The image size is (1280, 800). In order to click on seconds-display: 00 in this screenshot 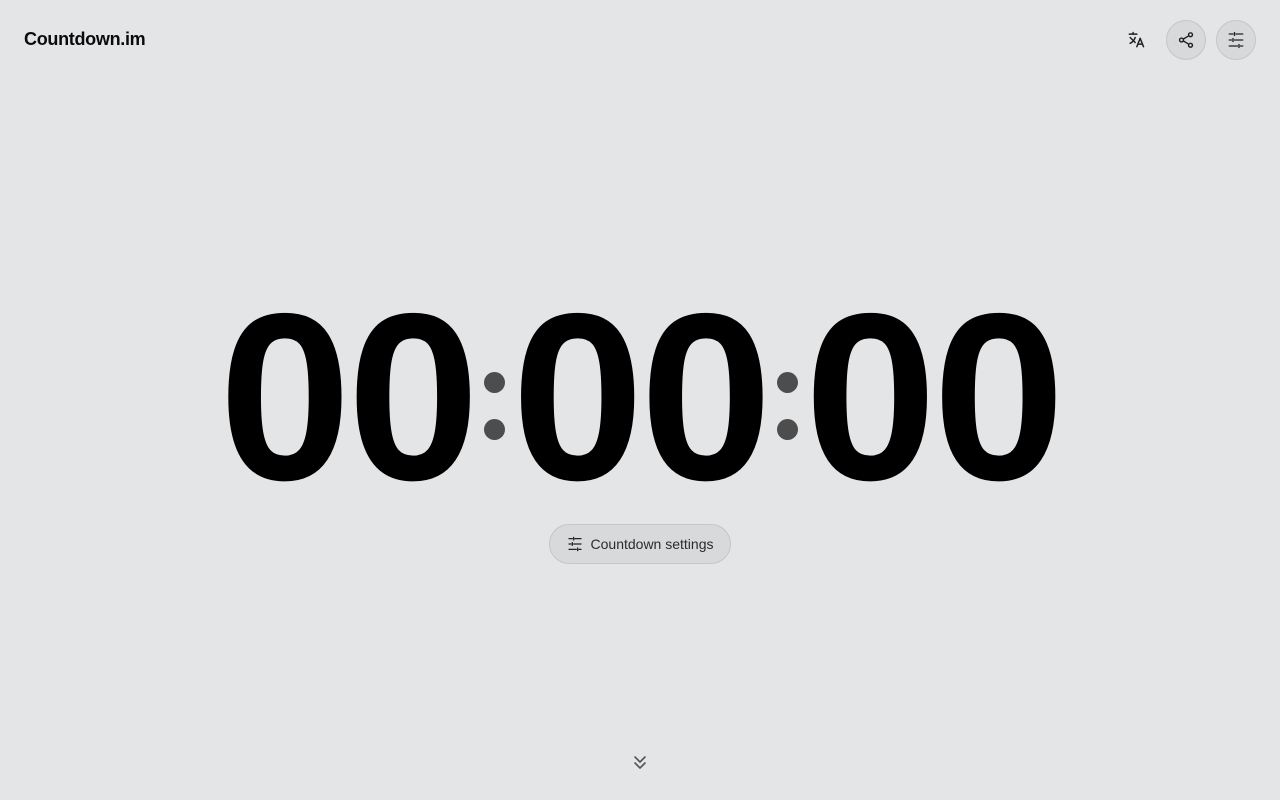, I will do `click(934, 397)`.